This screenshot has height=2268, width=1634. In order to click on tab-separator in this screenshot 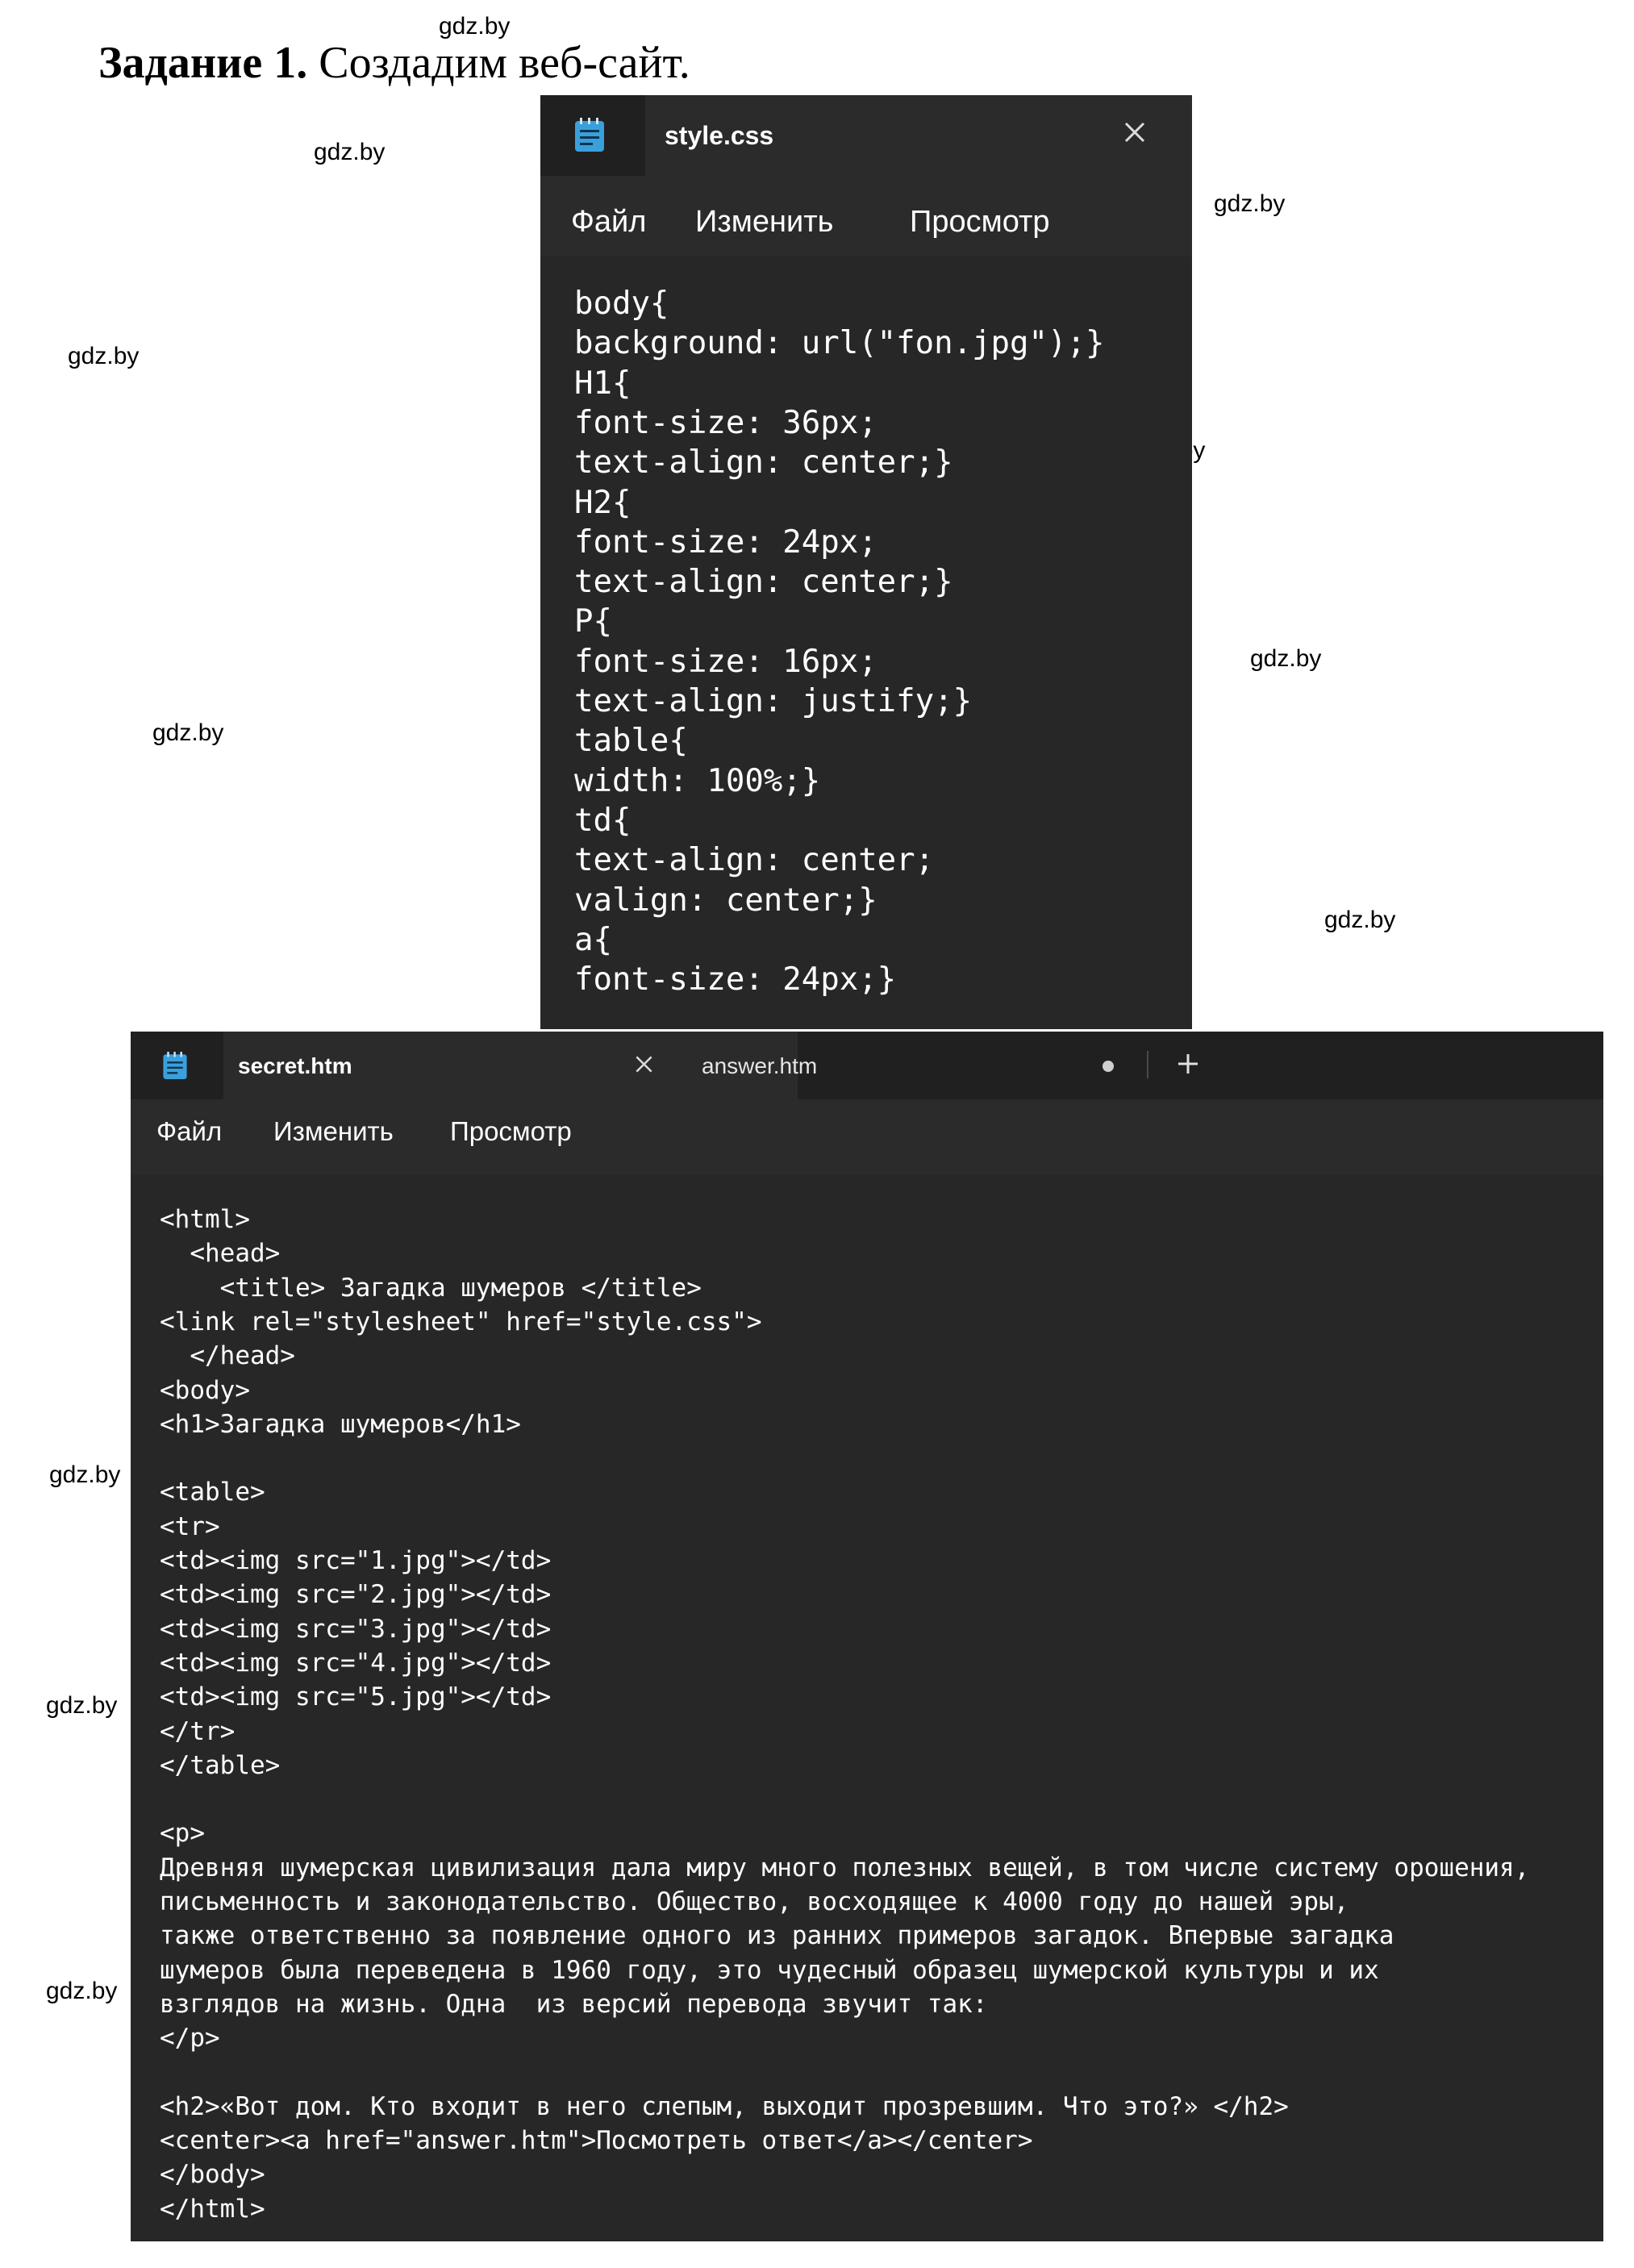, I will do `click(1148, 1064)`.